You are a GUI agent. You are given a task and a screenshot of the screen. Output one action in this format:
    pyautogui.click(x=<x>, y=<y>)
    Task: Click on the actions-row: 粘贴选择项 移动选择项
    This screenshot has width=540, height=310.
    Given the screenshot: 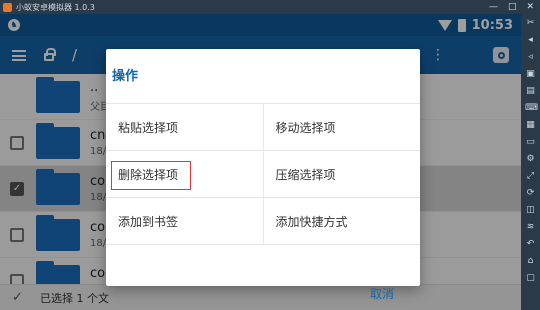 What is the action you would take?
    pyautogui.click(x=263, y=127)
    